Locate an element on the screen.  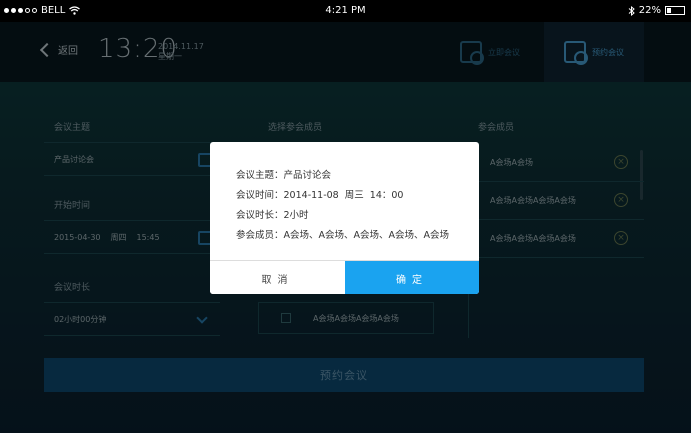
dialog-members-line: 参会成员：A会场、A会场、A会场、A会场、A会场 is located at coordinates (342, 236).